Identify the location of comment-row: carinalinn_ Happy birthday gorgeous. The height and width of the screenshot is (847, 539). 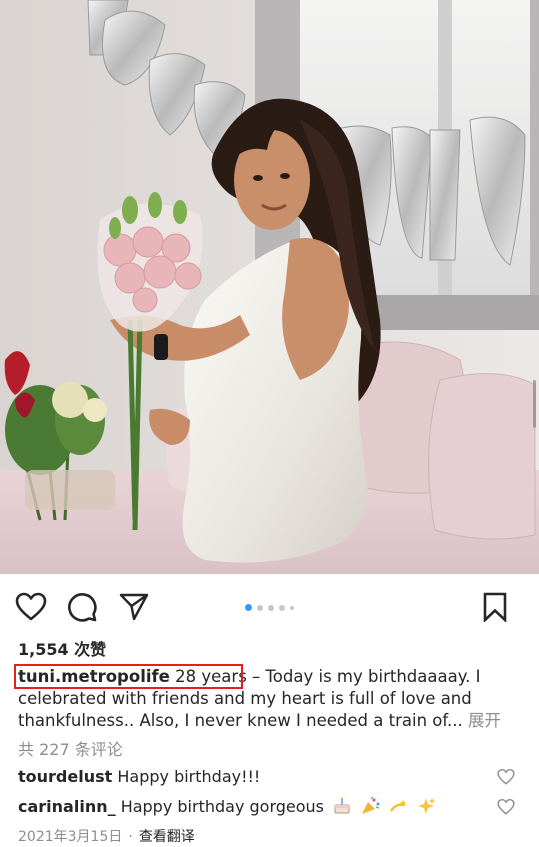
(253, 806).